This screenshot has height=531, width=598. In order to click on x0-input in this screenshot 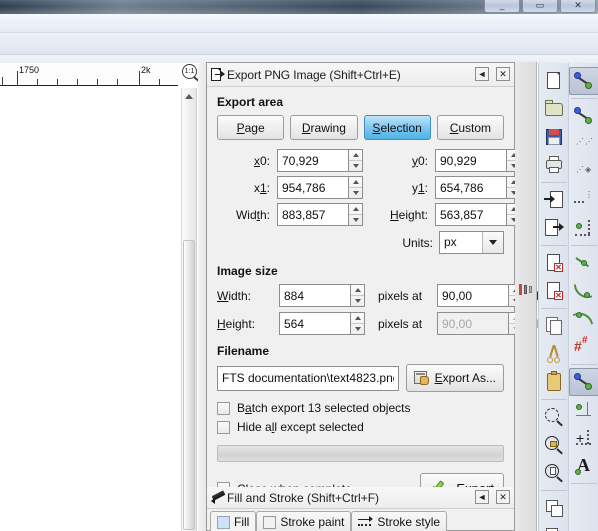, I will do `click(312, 160)`.